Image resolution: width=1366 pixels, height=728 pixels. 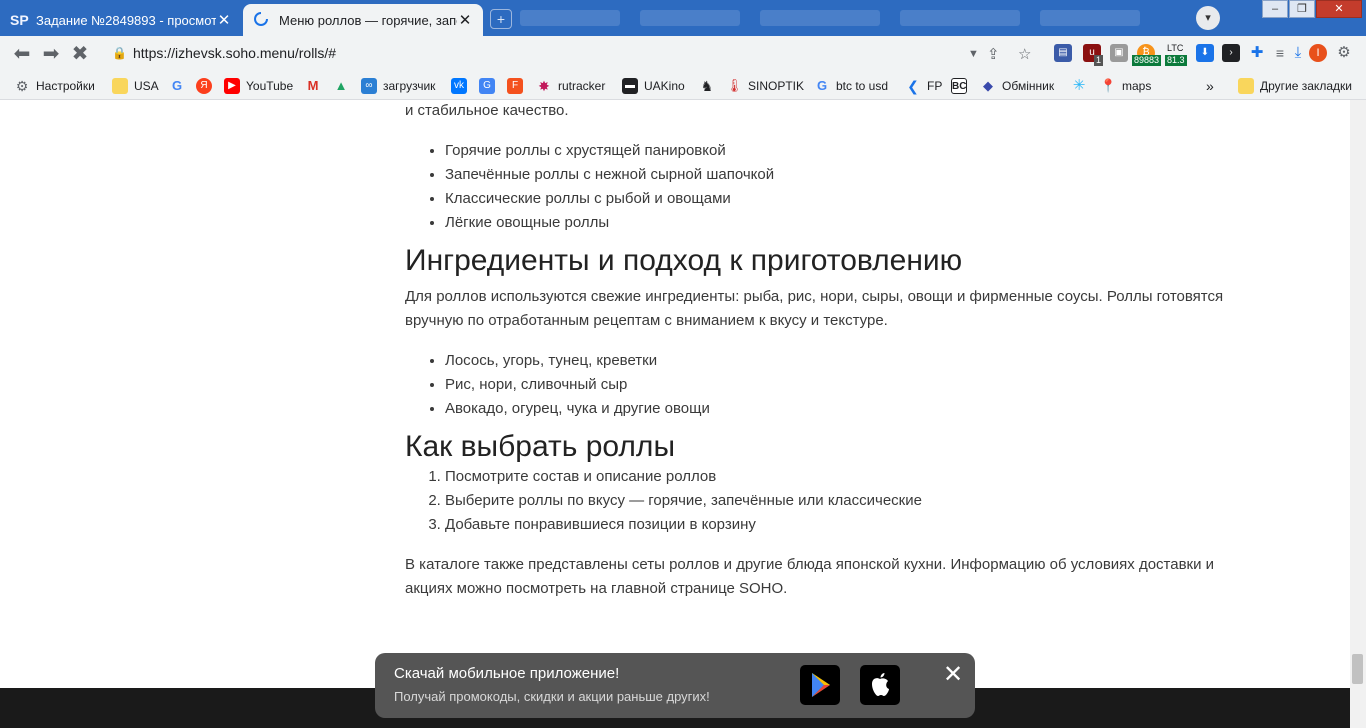 What do you see at coordinates (1210, 86) in the screenshot?
I see `bookmarks-overflow-button: »` at bounding box center [1210, 86].